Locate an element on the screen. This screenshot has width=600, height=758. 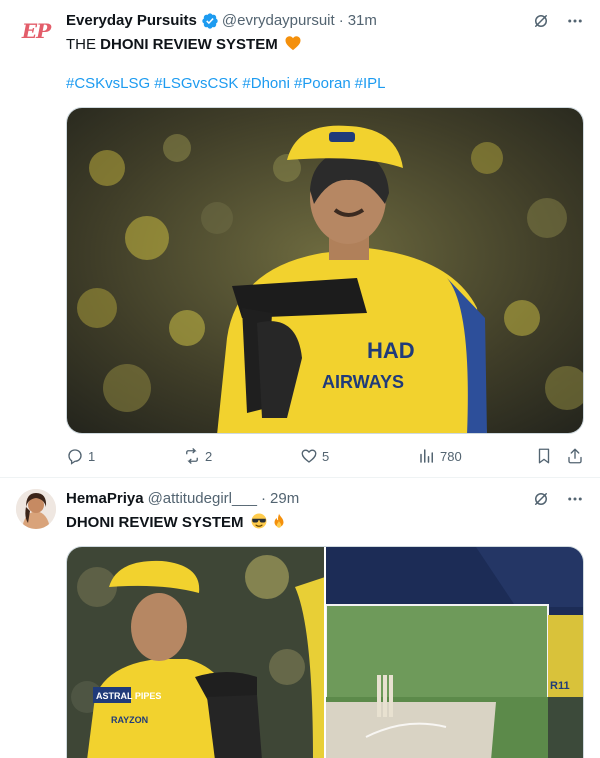
hashtag-link: #Dhoni is located at coordinates (266, 83).